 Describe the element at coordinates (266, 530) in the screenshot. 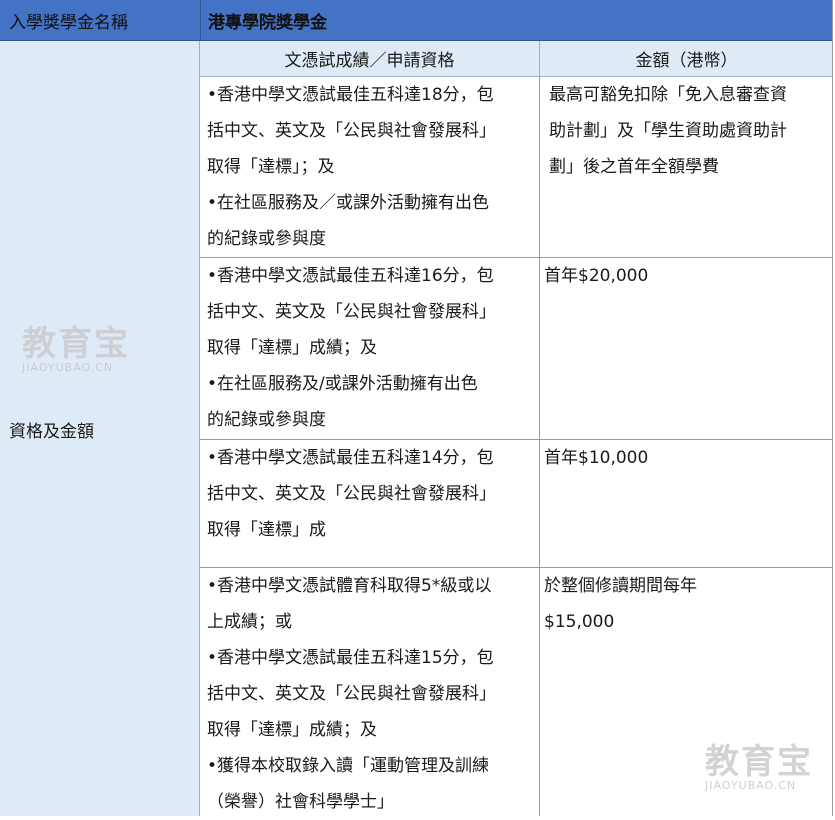

I see `requirement-line: 取得「達標」成` at that location.